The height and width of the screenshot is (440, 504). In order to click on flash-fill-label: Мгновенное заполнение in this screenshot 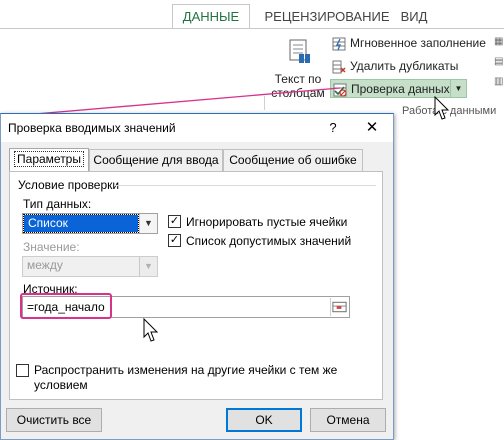, I will do `click(418, 43)`.